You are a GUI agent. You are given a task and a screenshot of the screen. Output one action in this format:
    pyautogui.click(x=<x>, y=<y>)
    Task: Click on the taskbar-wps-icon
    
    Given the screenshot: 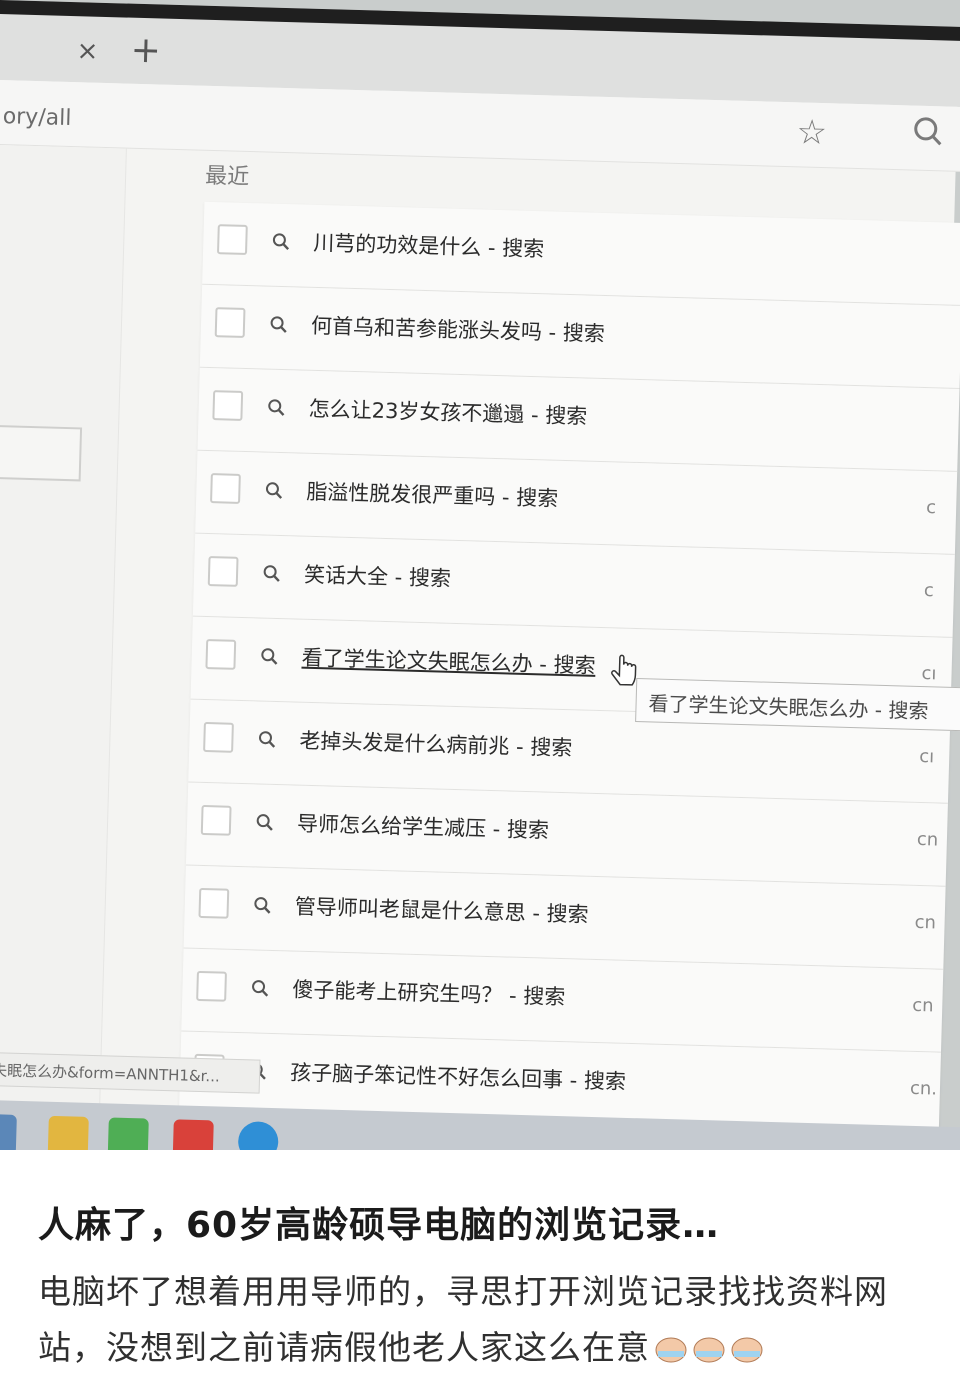 What is the action you would take?
    pyautogui.click(x=193, y=1134)
    